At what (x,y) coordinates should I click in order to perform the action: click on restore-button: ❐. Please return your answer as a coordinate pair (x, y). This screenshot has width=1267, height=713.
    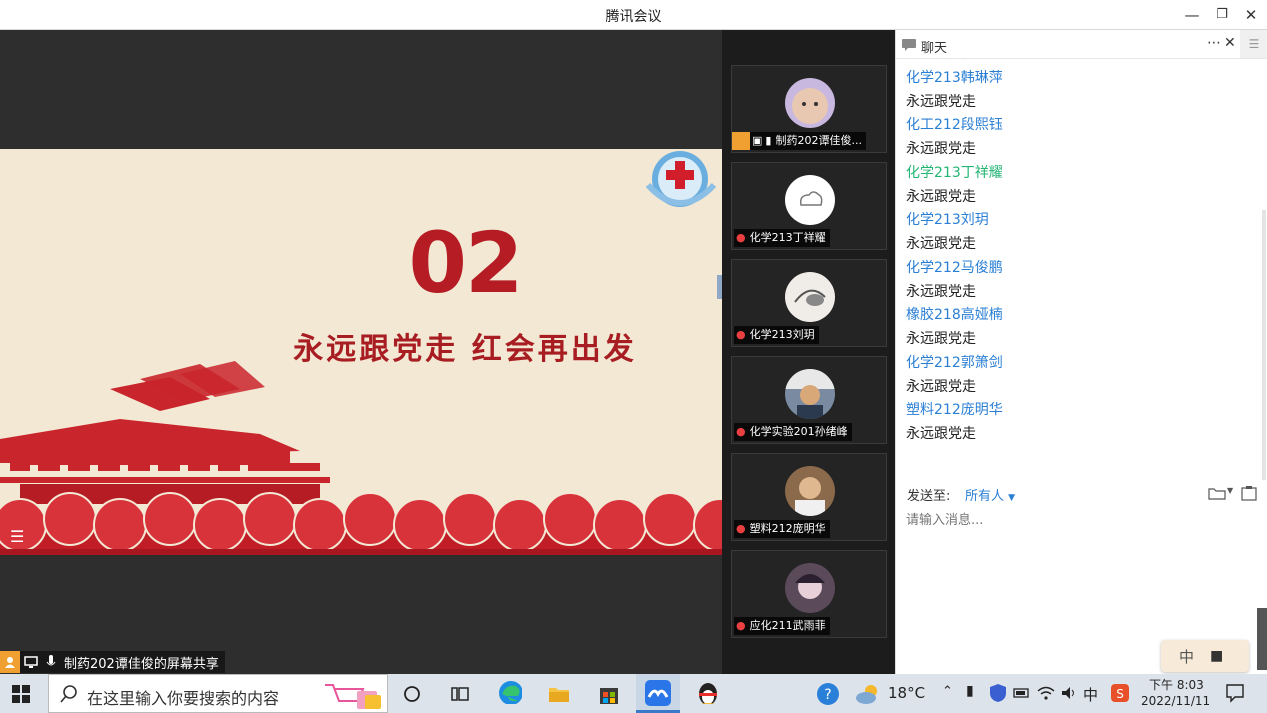
    Looking at the image, I should click on (1222, 15).